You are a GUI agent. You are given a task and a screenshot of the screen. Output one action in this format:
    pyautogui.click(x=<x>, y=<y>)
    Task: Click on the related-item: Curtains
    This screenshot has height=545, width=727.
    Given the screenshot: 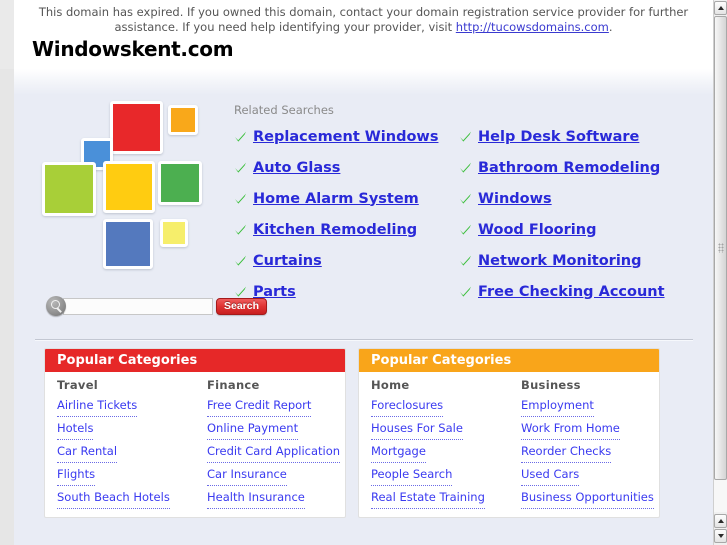 What is the action you would take?
    pyautogui.click(x=346, y=260)
    